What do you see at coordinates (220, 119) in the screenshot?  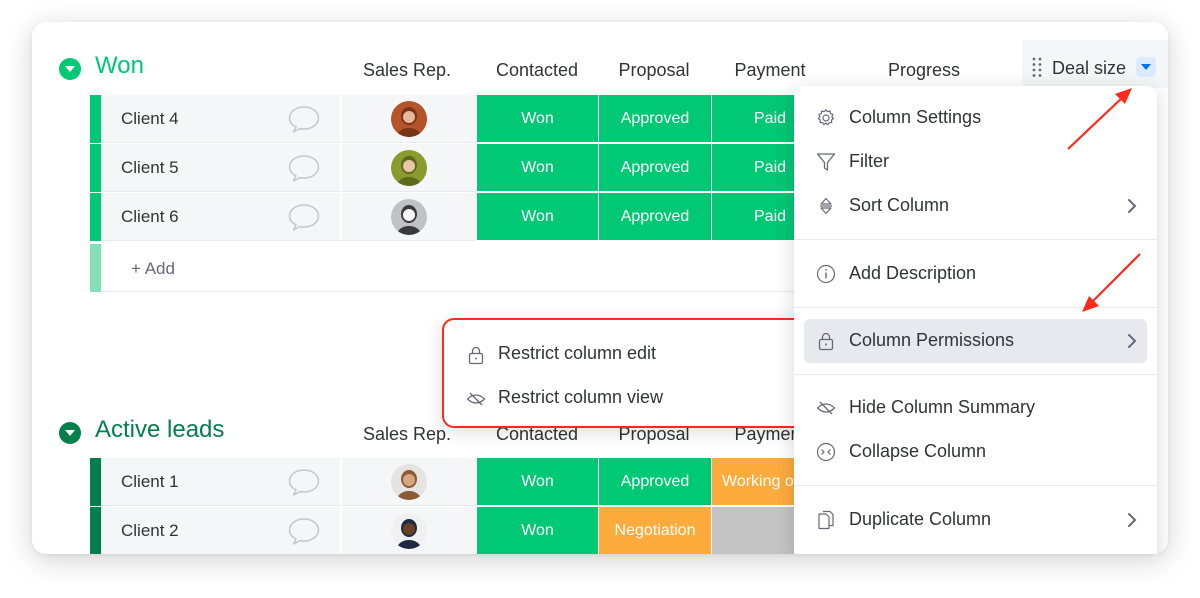 I see `item-name-cell: Client 4` at bounding box center [220, 119].